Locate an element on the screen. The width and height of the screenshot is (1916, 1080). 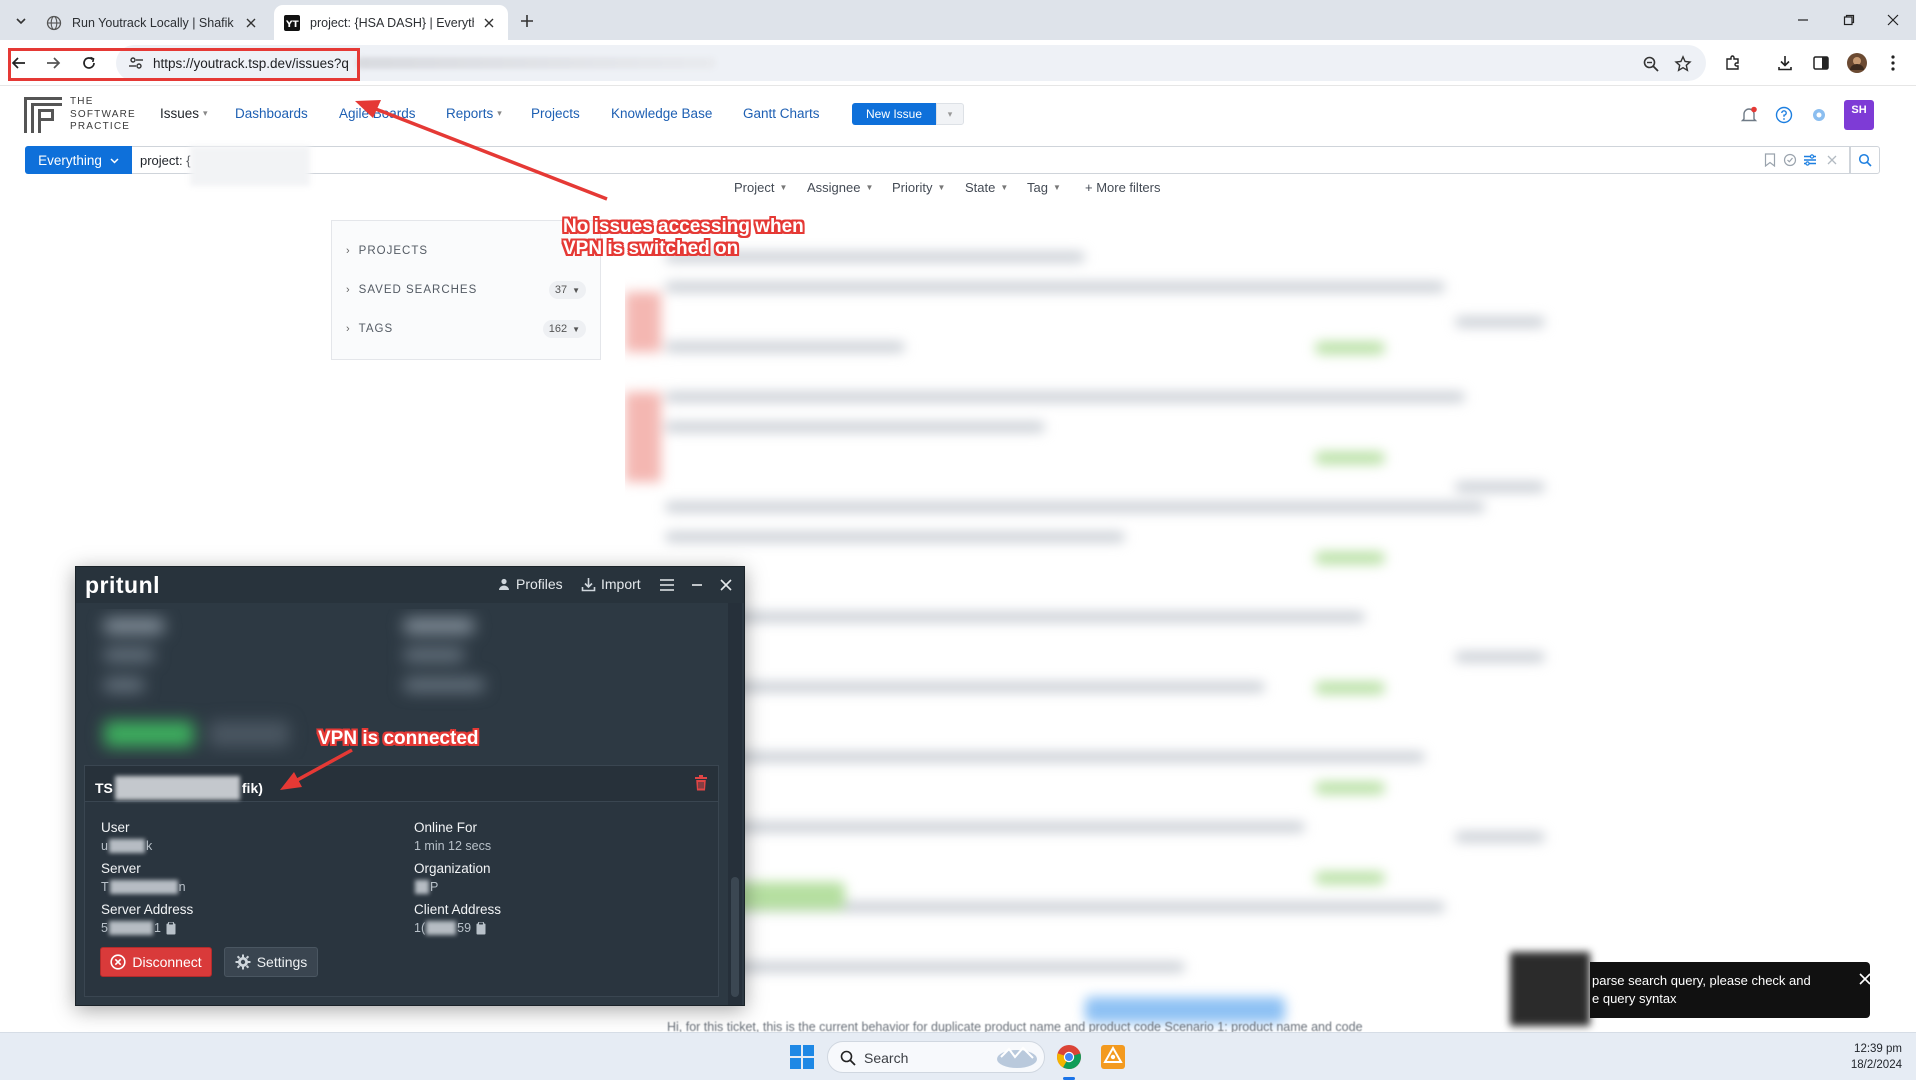
filter-project: Project ▼ is located at coordinates (760, 187).